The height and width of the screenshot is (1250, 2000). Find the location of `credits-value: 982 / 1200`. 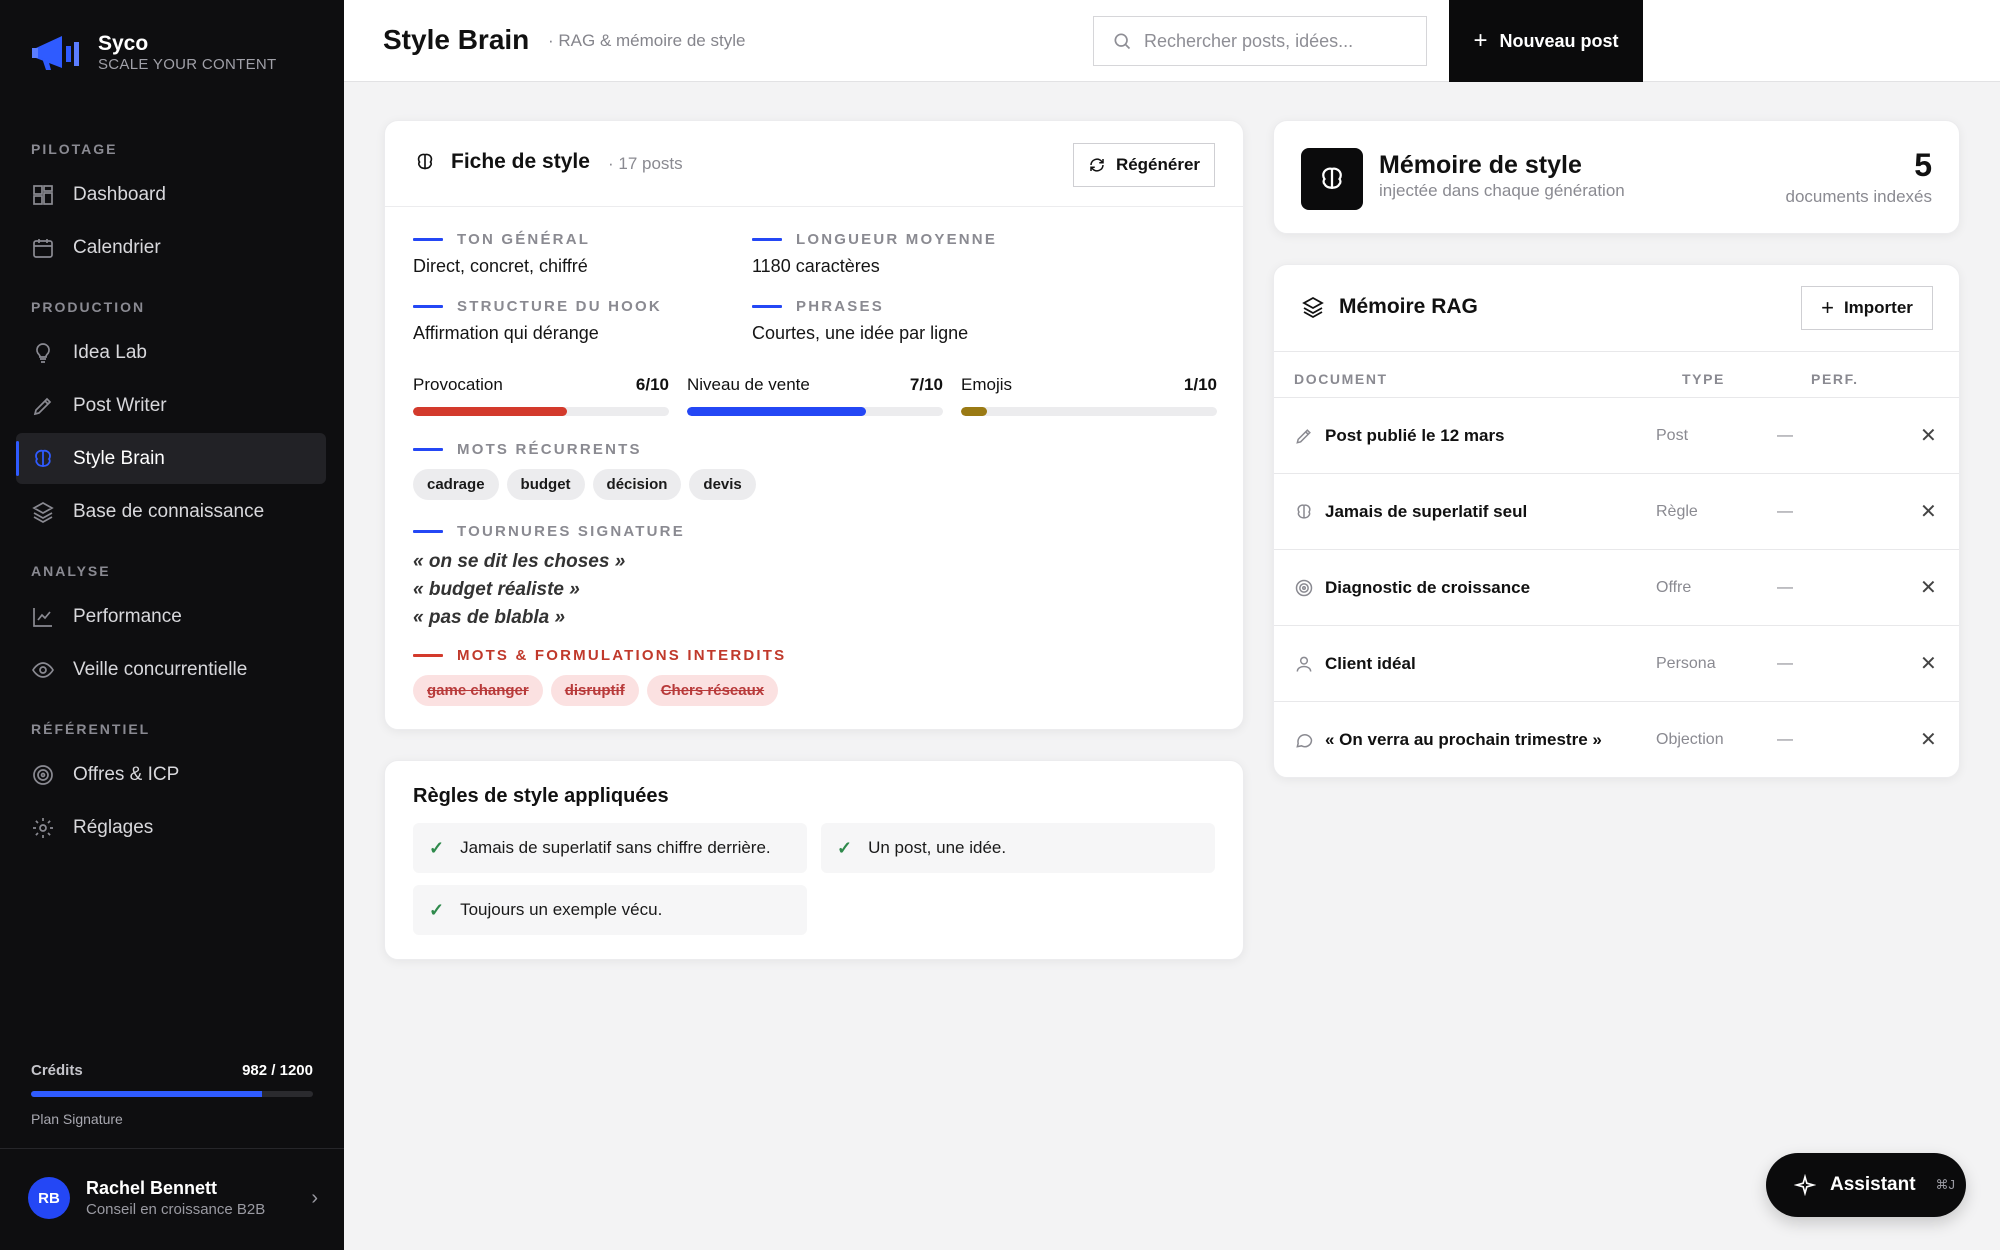

credits-value: 982 / 1200 is located at coordinates (277, 1070).